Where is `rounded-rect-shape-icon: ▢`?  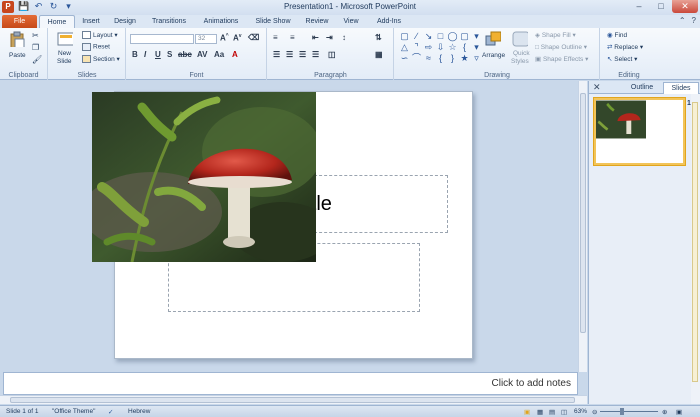
rounded-rect-shape-icon: ▢ is located at coordinates (464, 36).